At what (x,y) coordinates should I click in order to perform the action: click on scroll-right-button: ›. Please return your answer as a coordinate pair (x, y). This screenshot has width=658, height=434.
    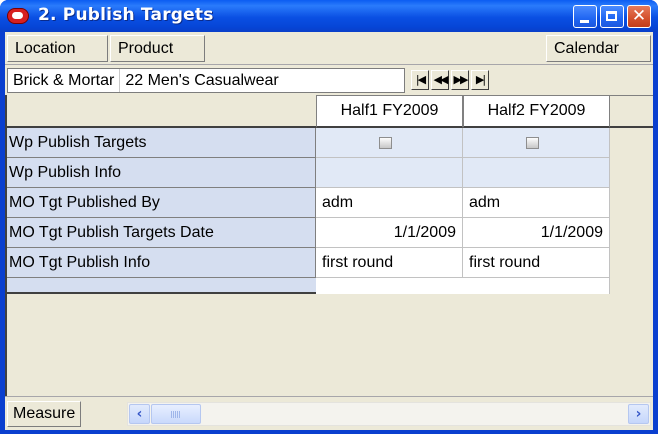
    Looking at the image, I should click on (638, 414).